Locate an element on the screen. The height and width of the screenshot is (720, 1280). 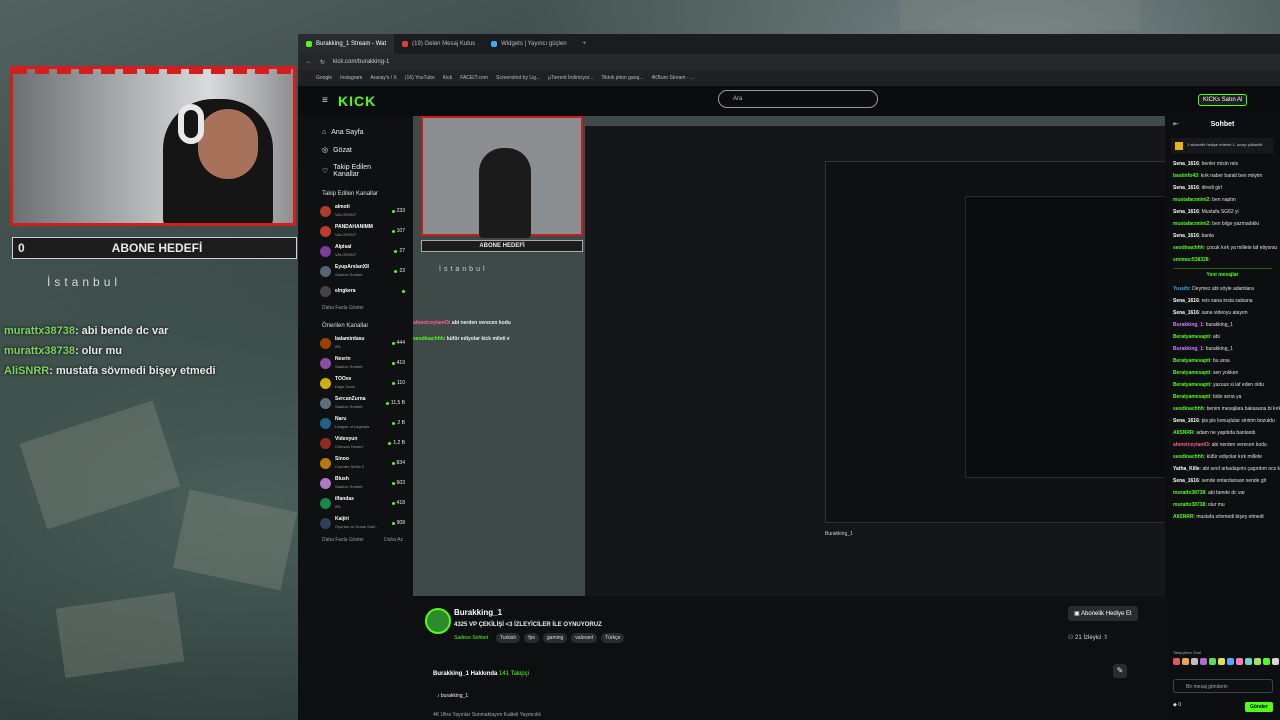
stream-tag: valorant is located at coordinates (584, 638).